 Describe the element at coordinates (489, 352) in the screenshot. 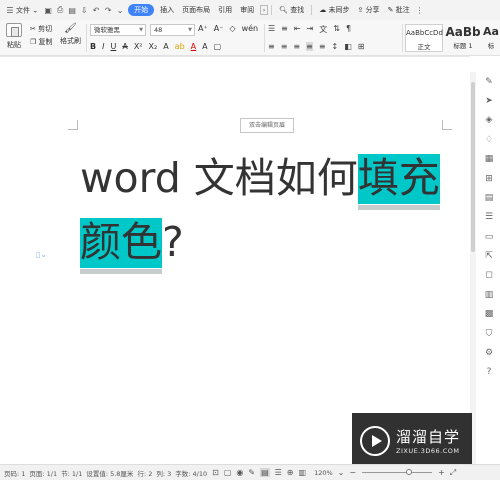

I see `gear-icon: ⚙` at that location.